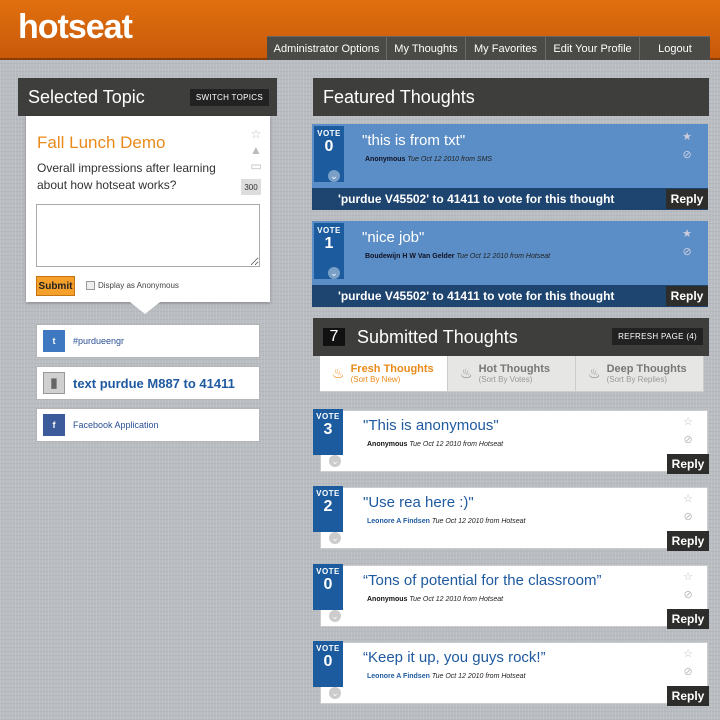 The width and height of the screenshot is (720, 720). What do you see at coordinates (256, 150) in the screenshot?
I see `lock-icon: ▲` at bounding box center [256, 150].